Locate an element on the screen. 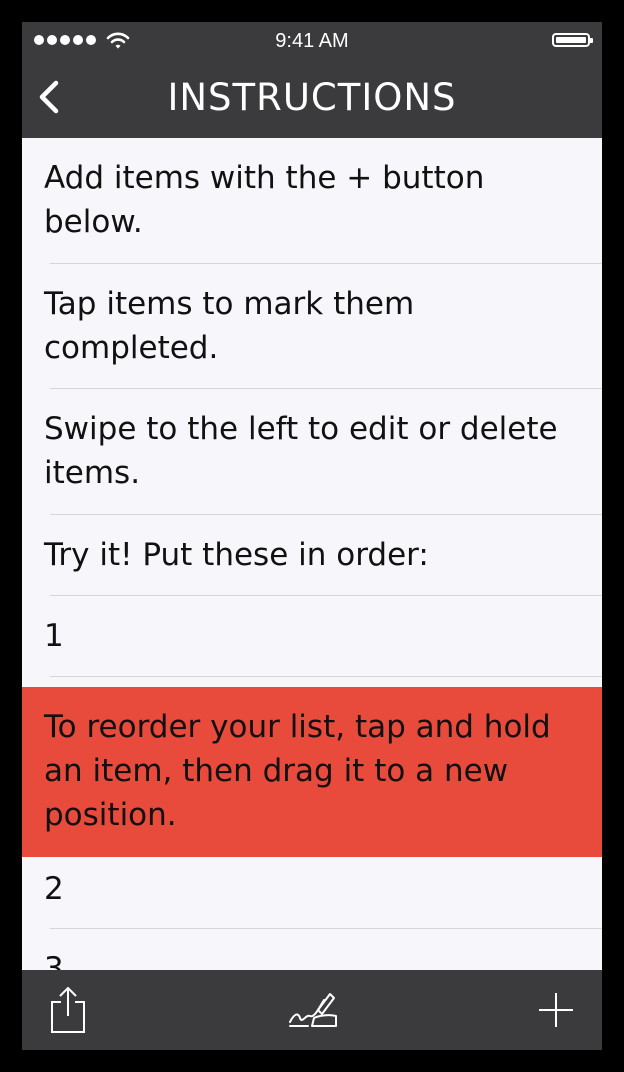 This screenshot has width=624, height=1072. plus-icon is located at coordinates (556, 1010).